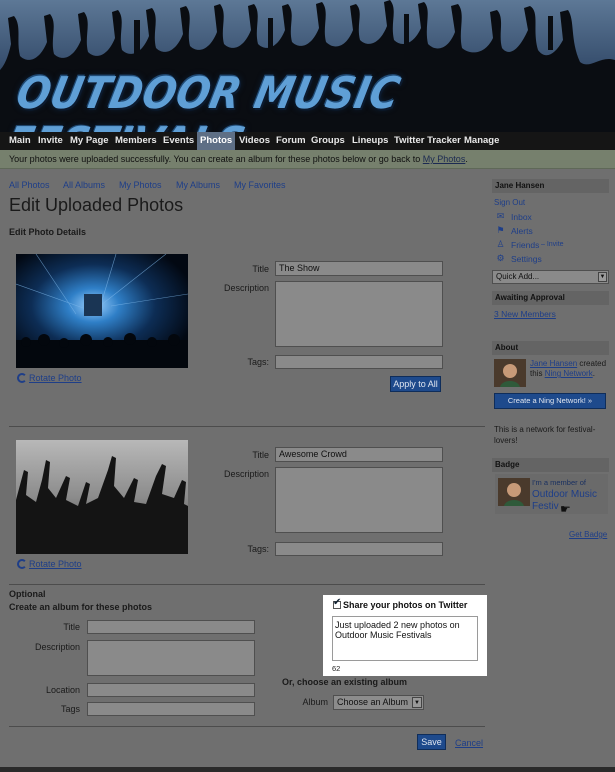  Describe the element at coordinates (526, 259) in the screenshot. I see `settings-link: Settings` at that location.